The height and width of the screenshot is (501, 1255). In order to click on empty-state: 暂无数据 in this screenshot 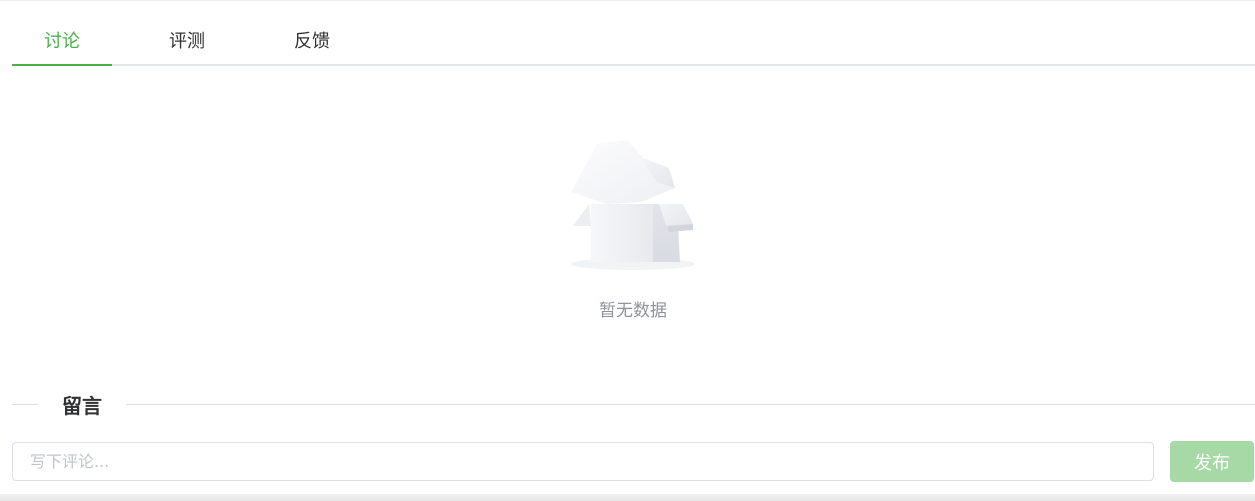, I will do `click(633, 233)`.